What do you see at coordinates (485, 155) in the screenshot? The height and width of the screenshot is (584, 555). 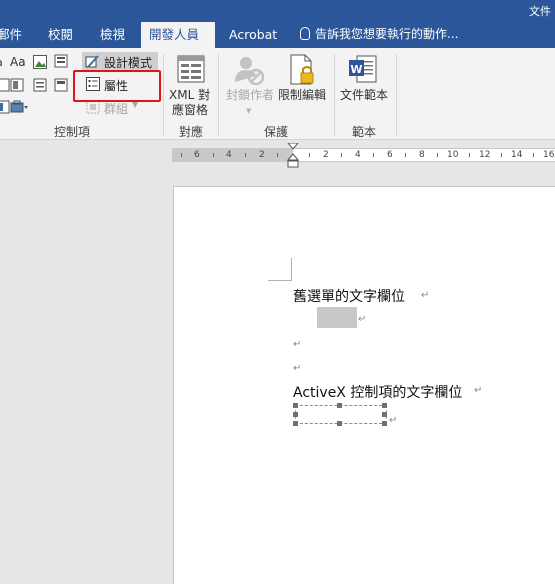 I see `ruler-number: 12` at bounding box center [485, 155].